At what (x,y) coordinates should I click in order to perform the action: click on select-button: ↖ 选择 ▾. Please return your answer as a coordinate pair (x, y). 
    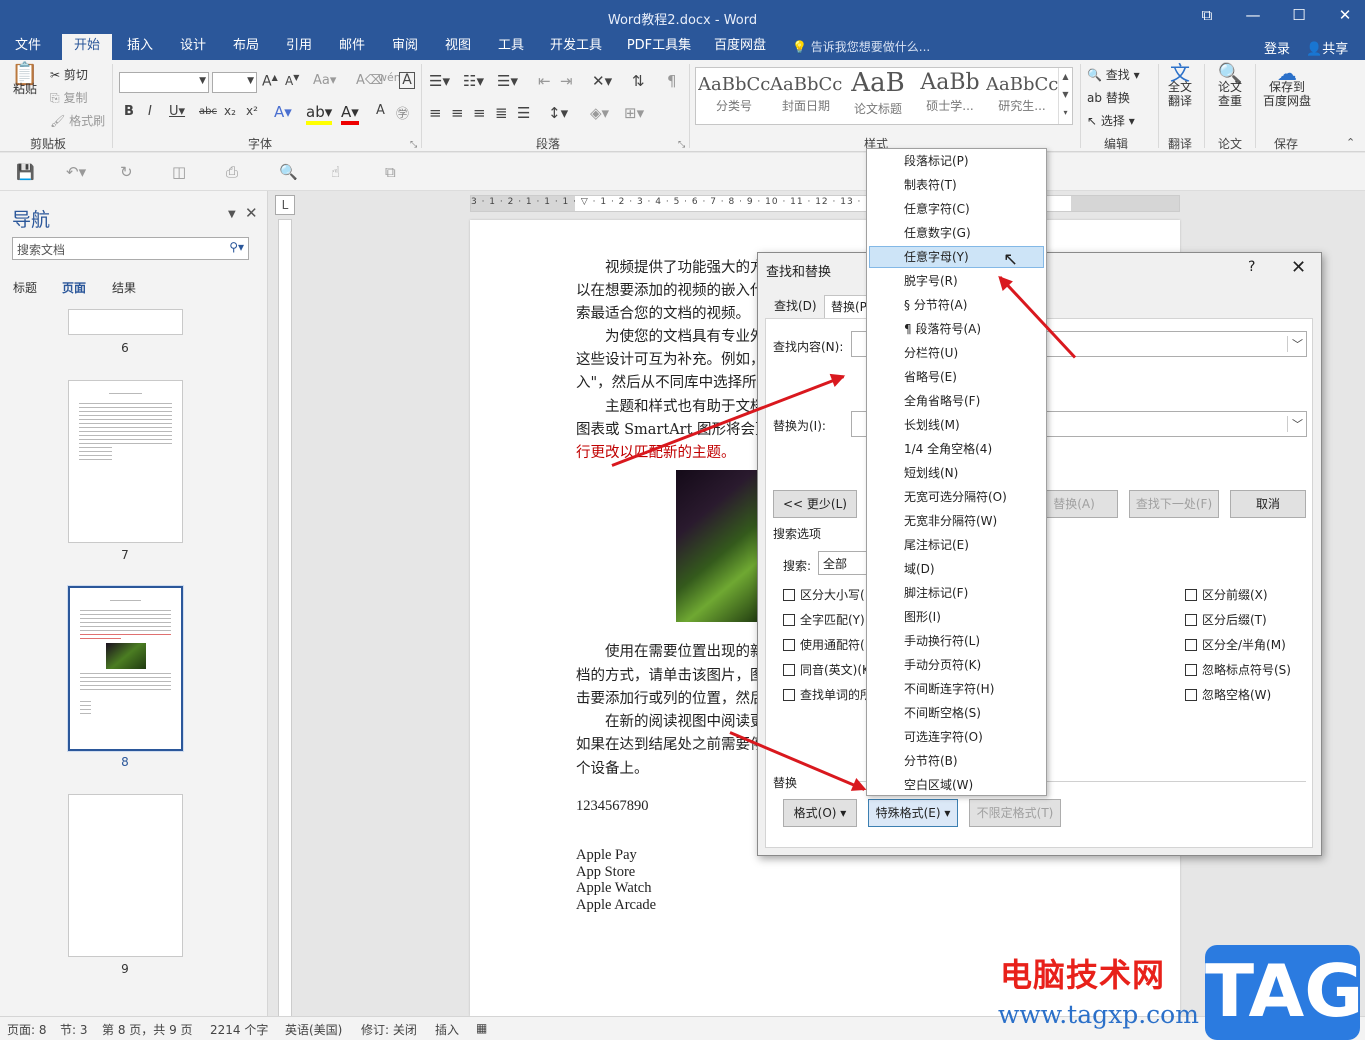
    Looking at the image, I should click on (1111, 120).